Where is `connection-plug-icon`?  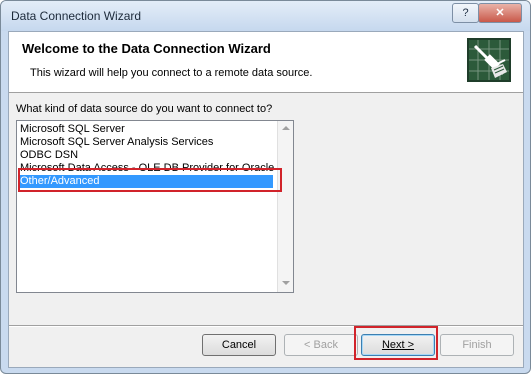 connection-plug-icon is located at coordinates (489, 60).